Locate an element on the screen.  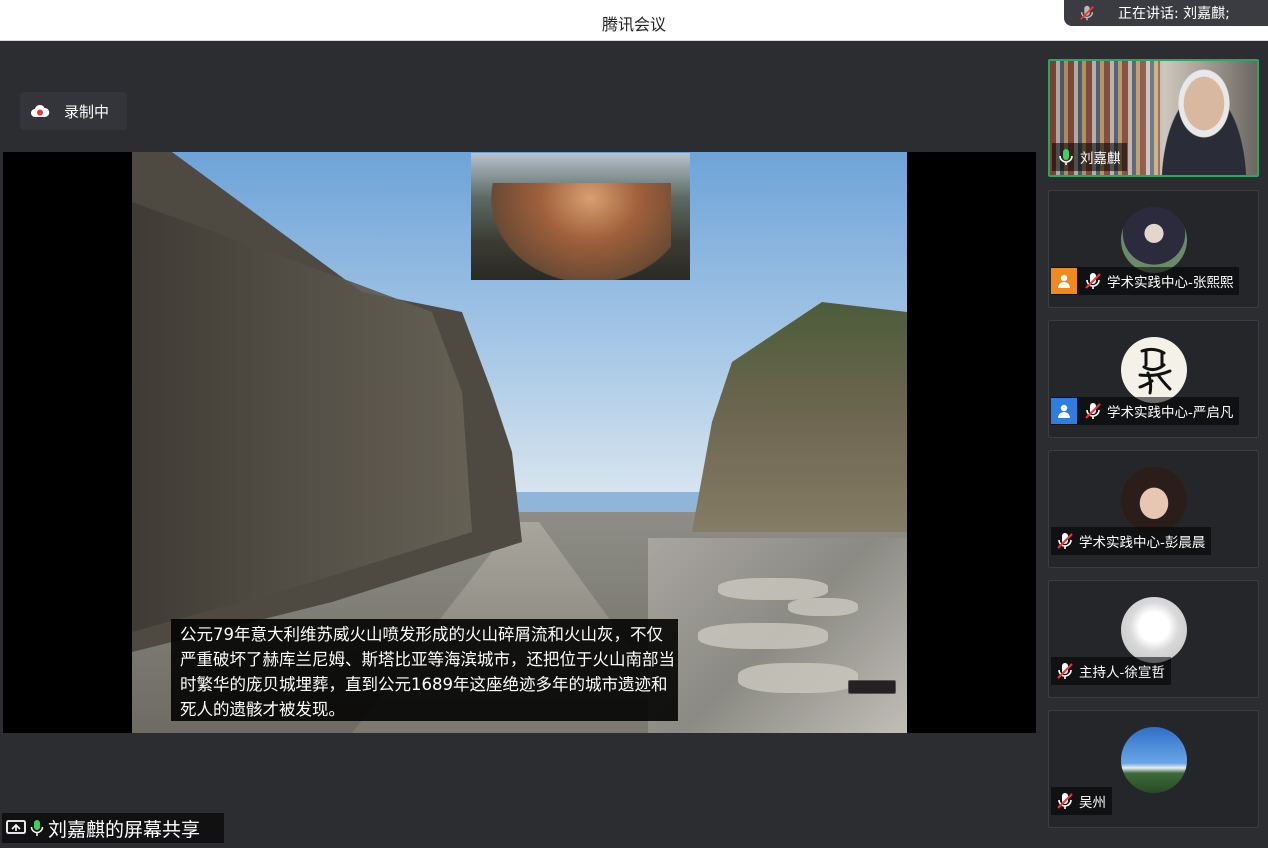
participant-tile: 主持人-徐宣哲 is located at coordinates (1153, 639).